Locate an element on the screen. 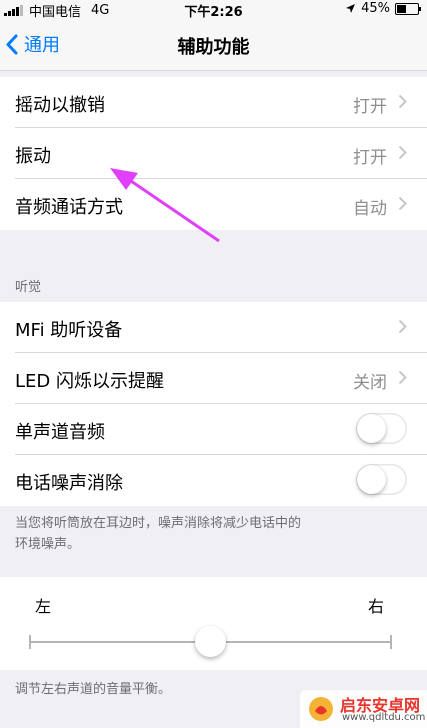 This screenshot has height=728, width=427. balance-left-label: 左 is located at coordinates (43, 606).